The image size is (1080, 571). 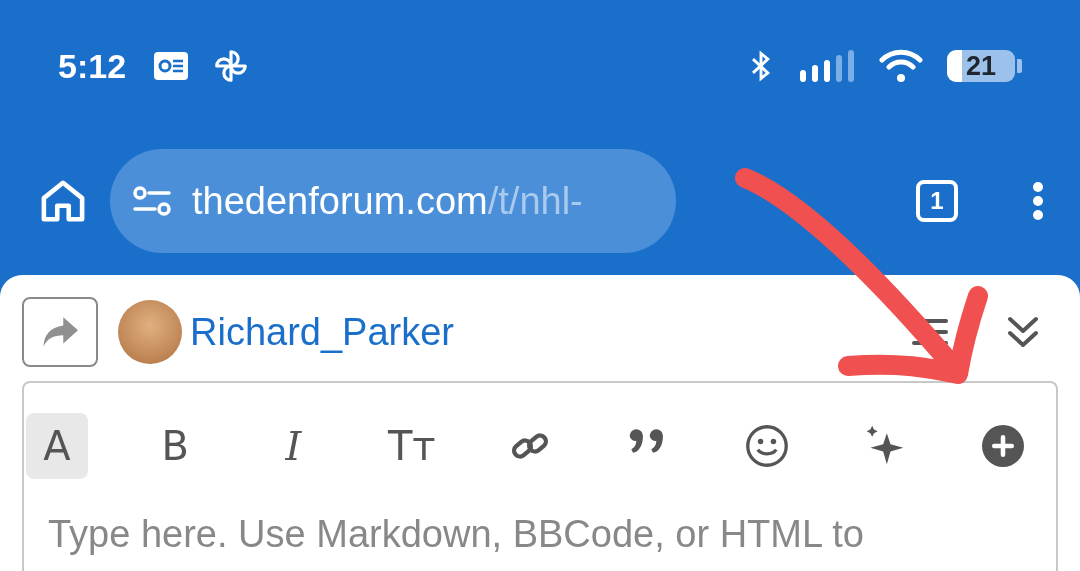 What do you see at coordinates (175, 446) in the screenshot?
I see `format-button: B` at bounding box center [175, 446].